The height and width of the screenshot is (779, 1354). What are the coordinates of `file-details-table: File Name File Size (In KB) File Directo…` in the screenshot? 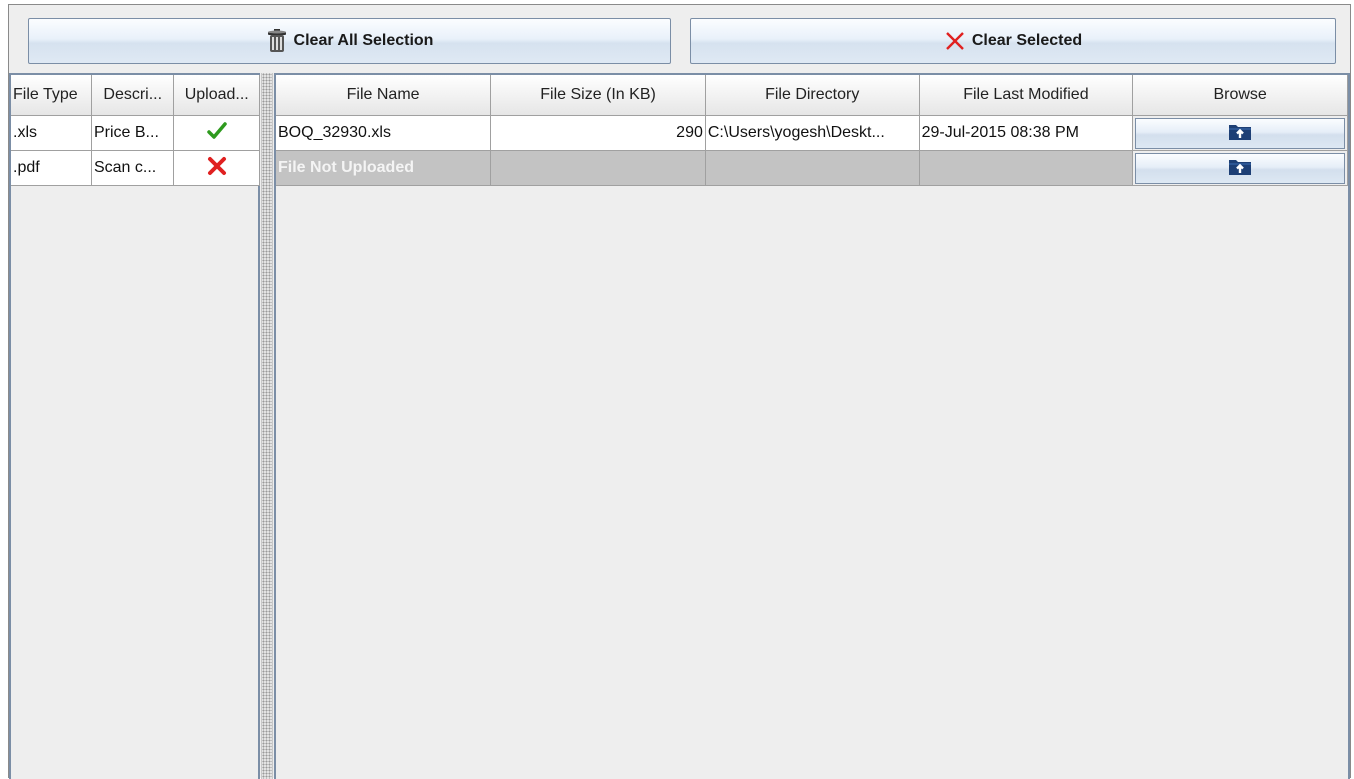 It's located at (812, 130).